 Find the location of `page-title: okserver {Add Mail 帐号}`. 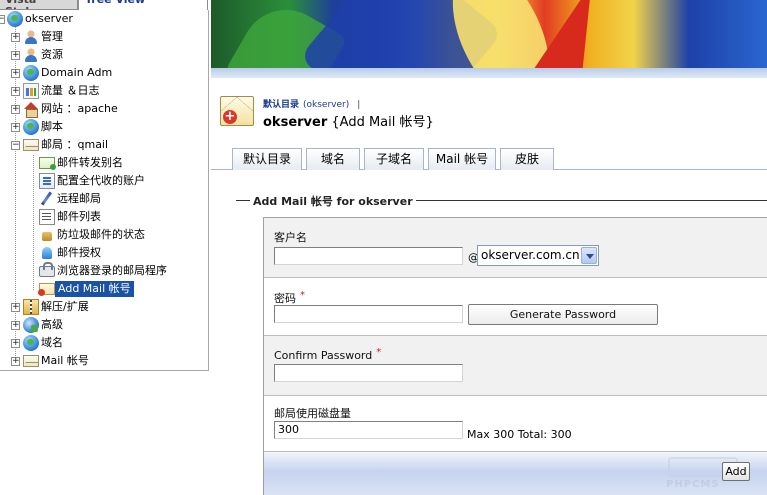

page-title: okserver {Add Mail 帐号} is located at coordinates (348, 122).